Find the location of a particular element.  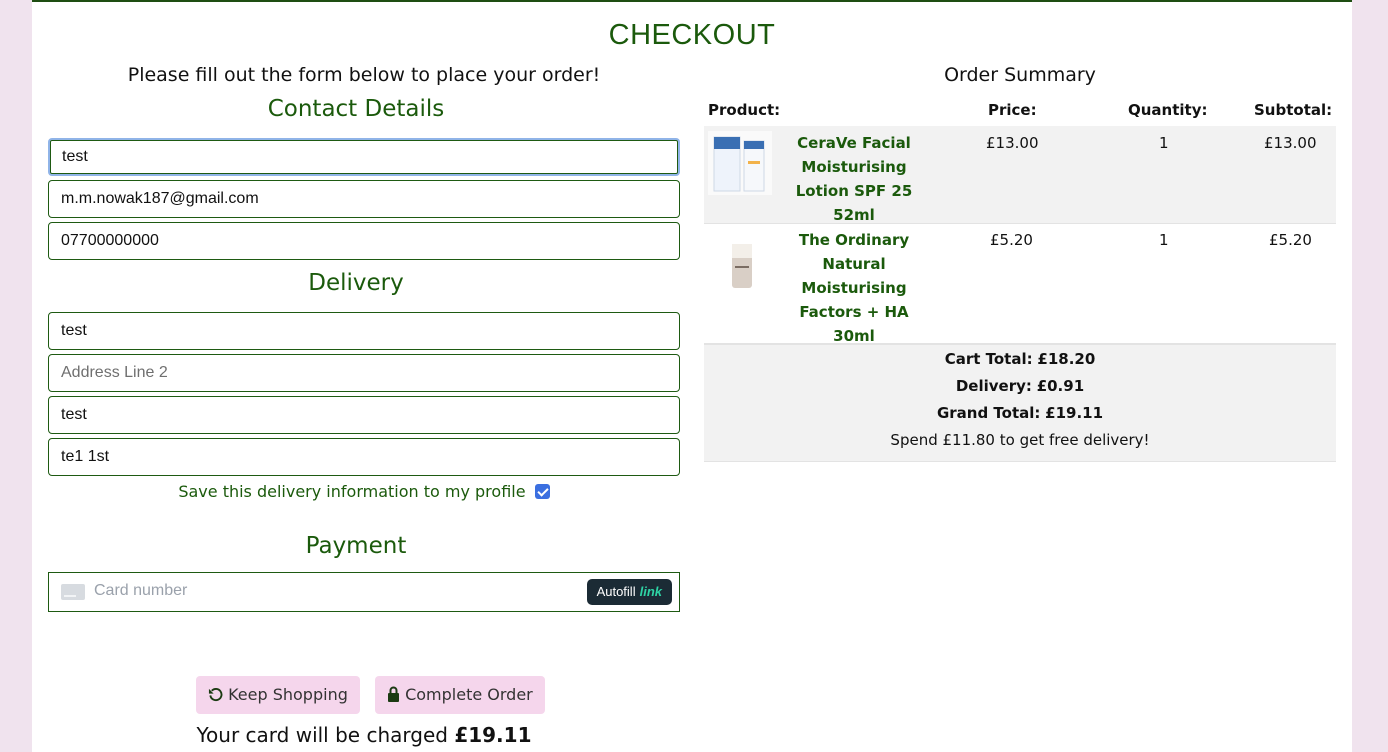

keep-shopping-button: Keep Shopping is located at coordinates (278, 695).